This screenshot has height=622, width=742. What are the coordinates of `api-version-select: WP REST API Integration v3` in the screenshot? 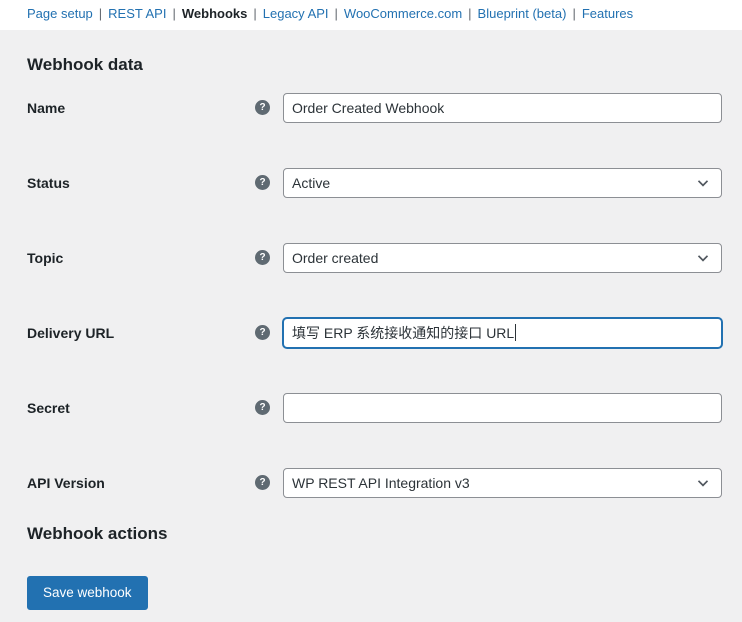 It's located at (502, 482).